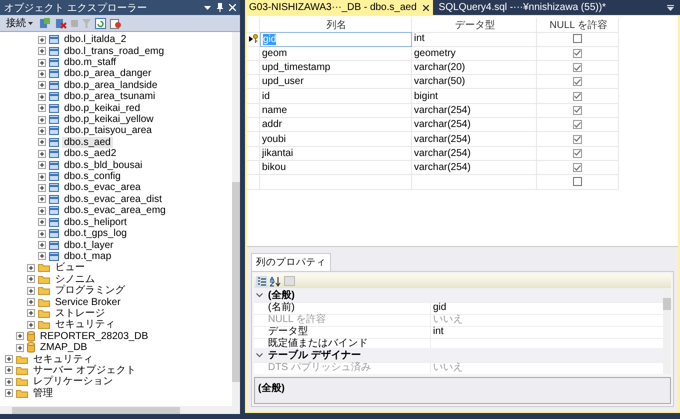 The width and height of the screenshot is (680, 419). What do you see at coordinates (474, 82) in the screenshot?
I see `type-cell: varchar(50)` at bounding box center [474, 82].